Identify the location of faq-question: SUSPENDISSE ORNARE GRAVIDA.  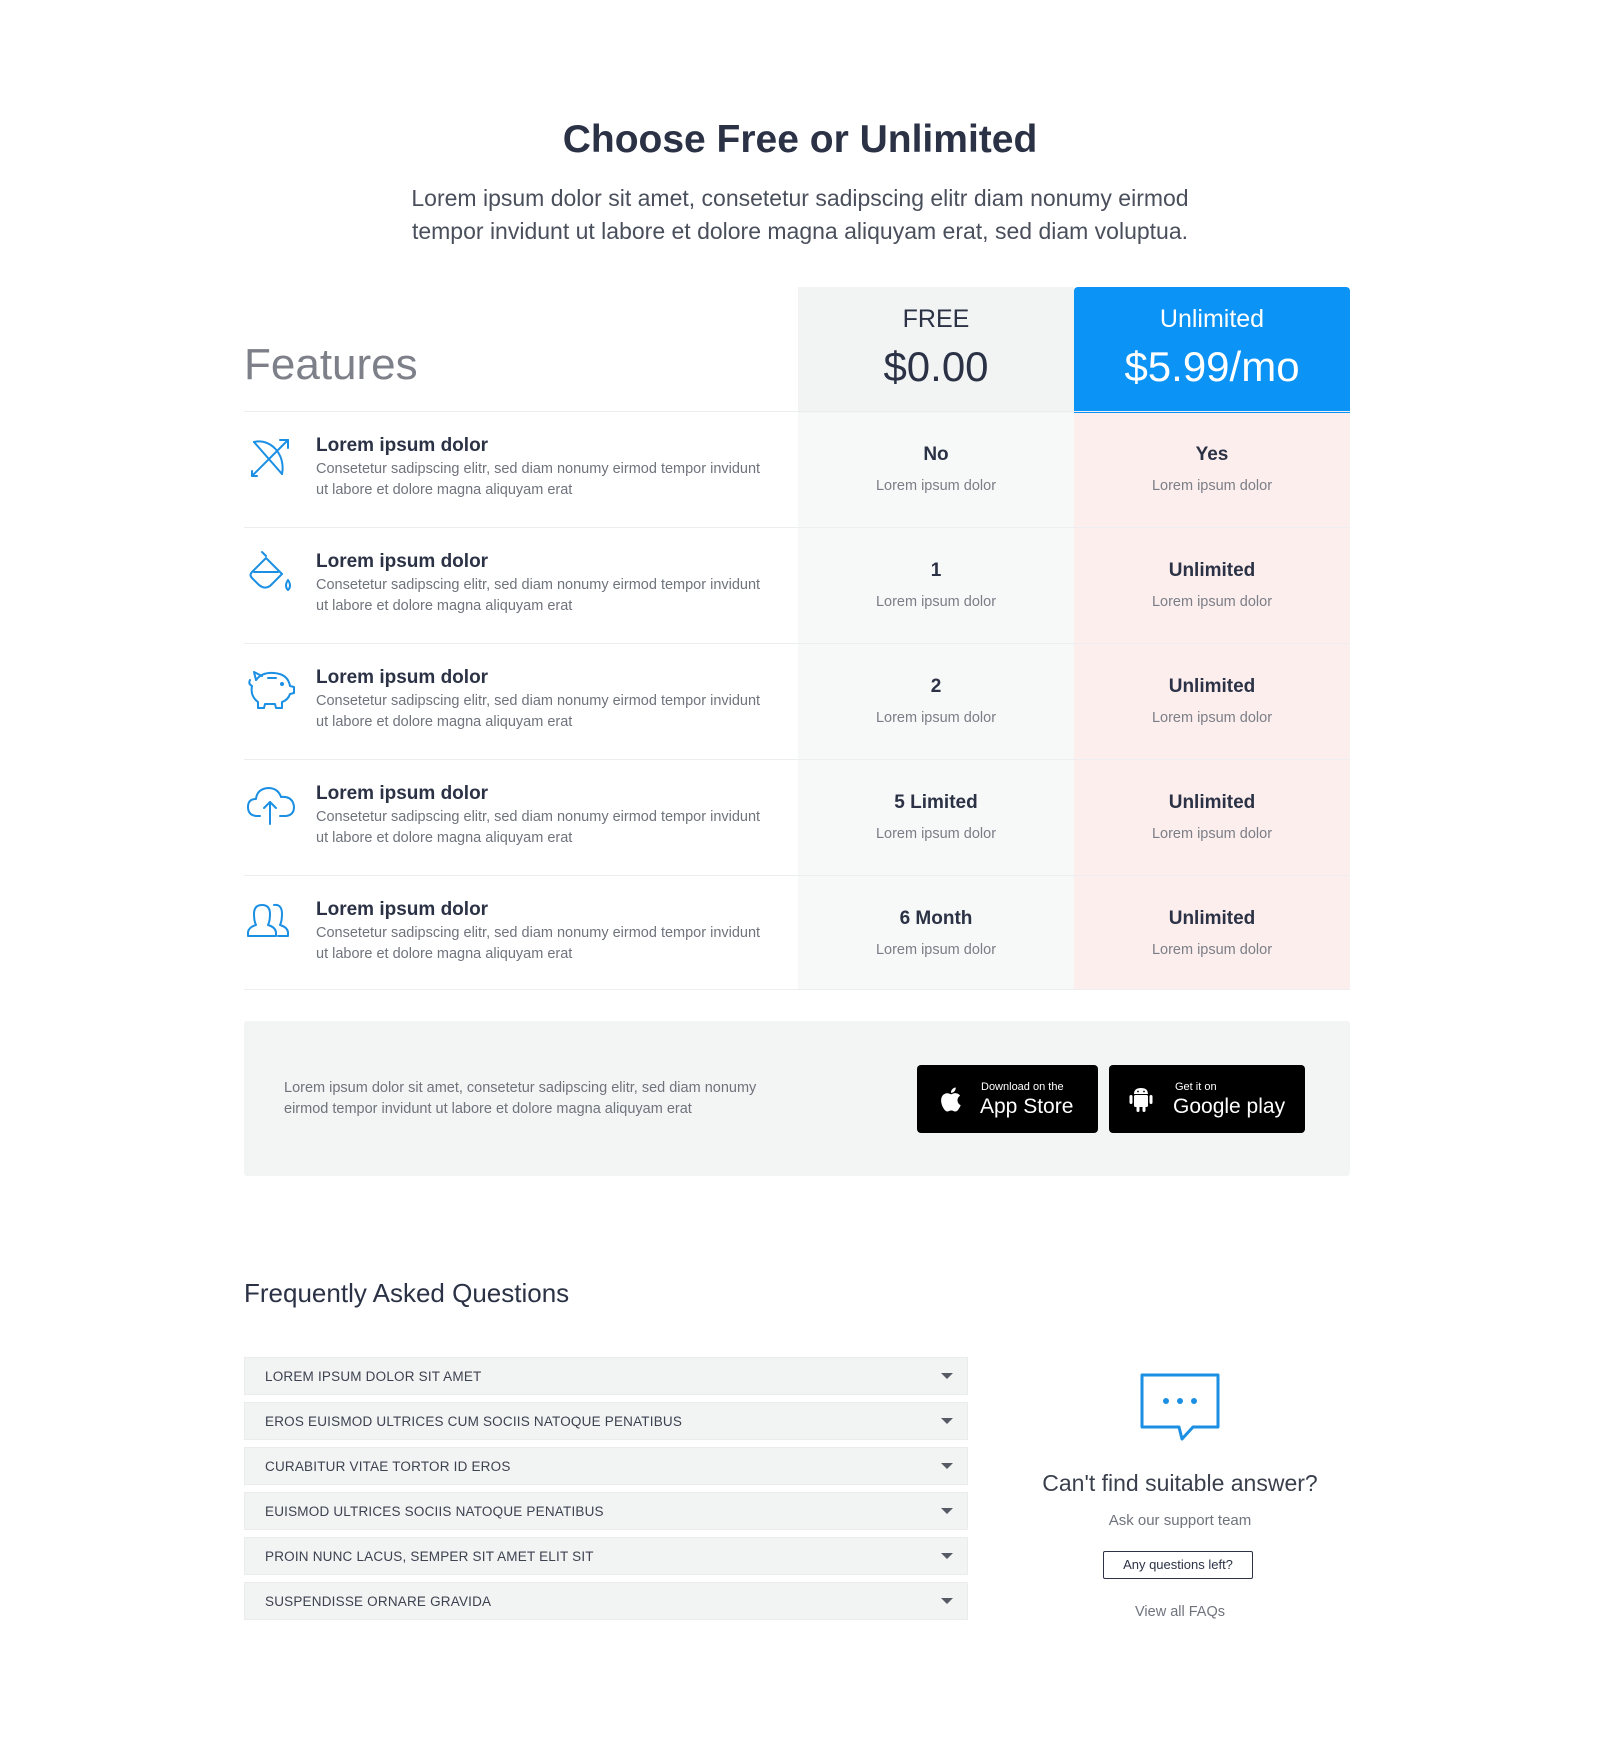
(378, 1601).